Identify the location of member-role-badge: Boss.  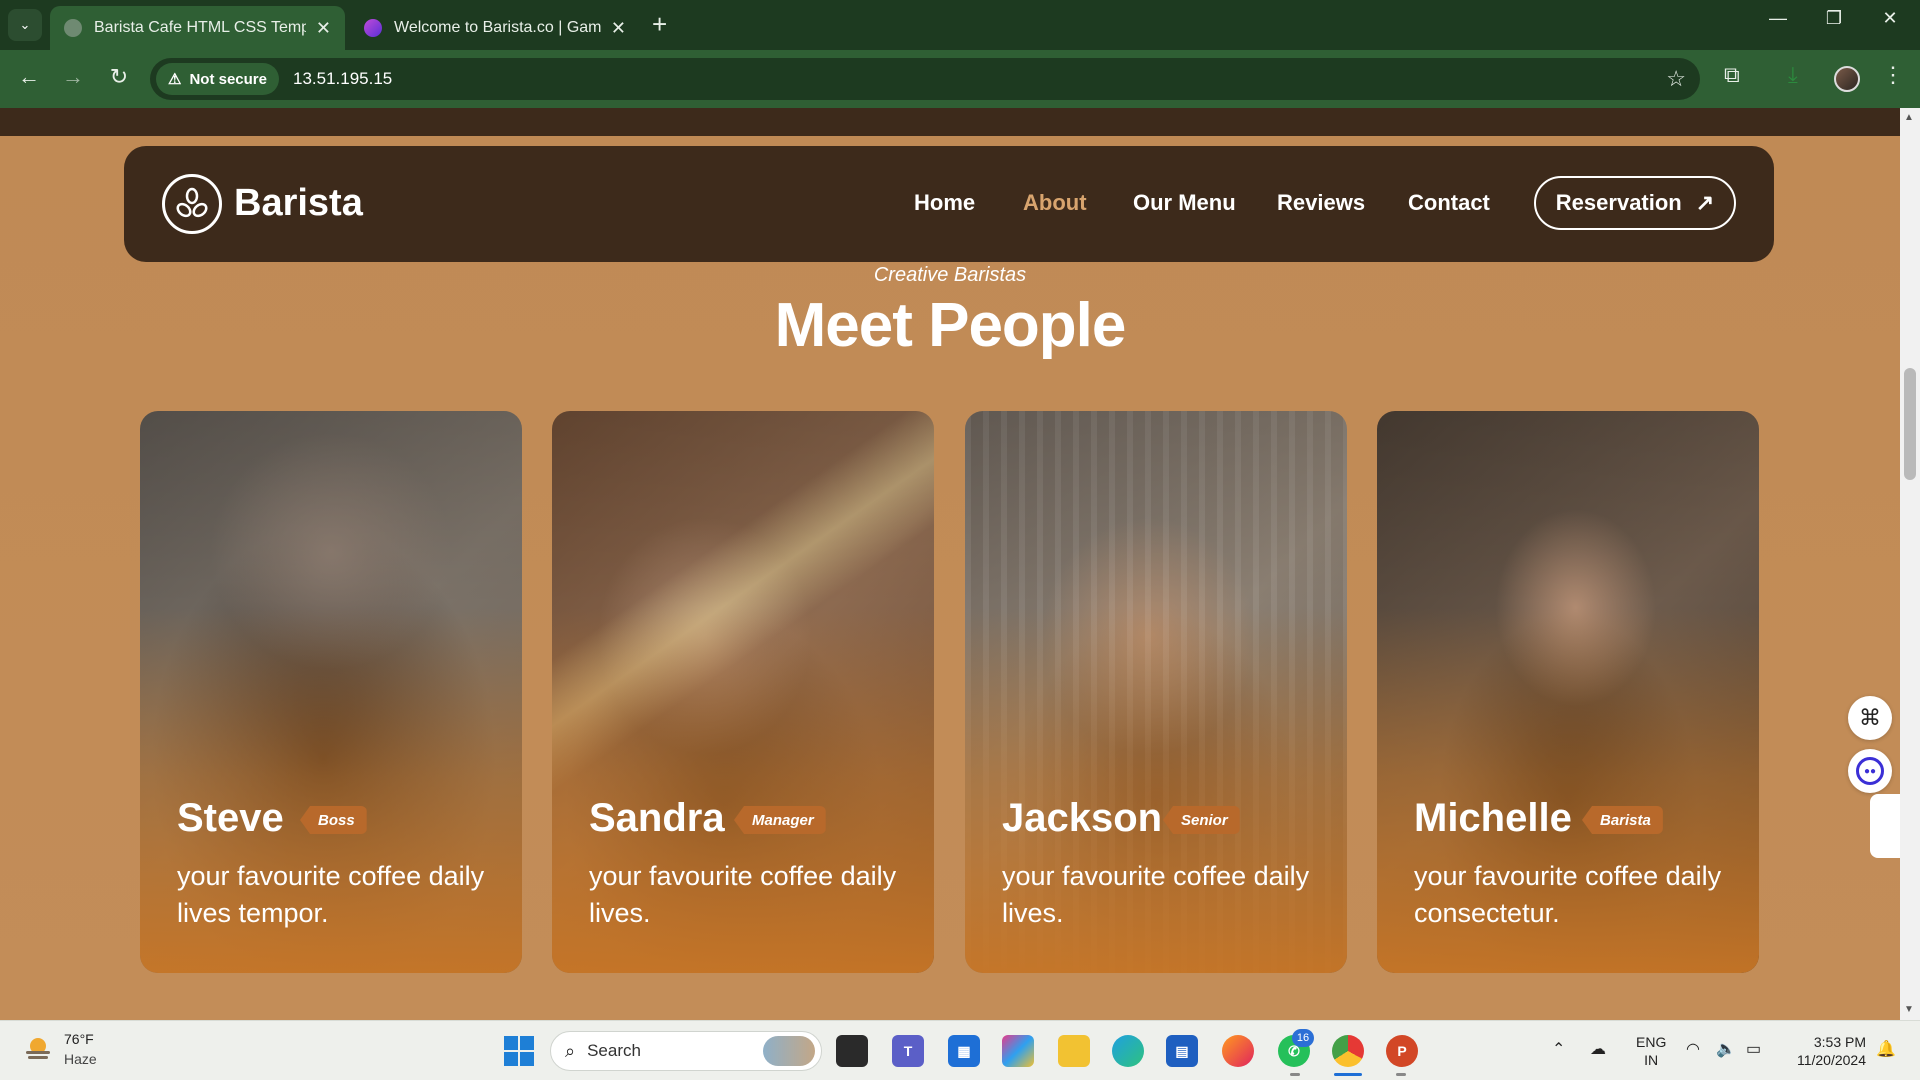
(333, 820).